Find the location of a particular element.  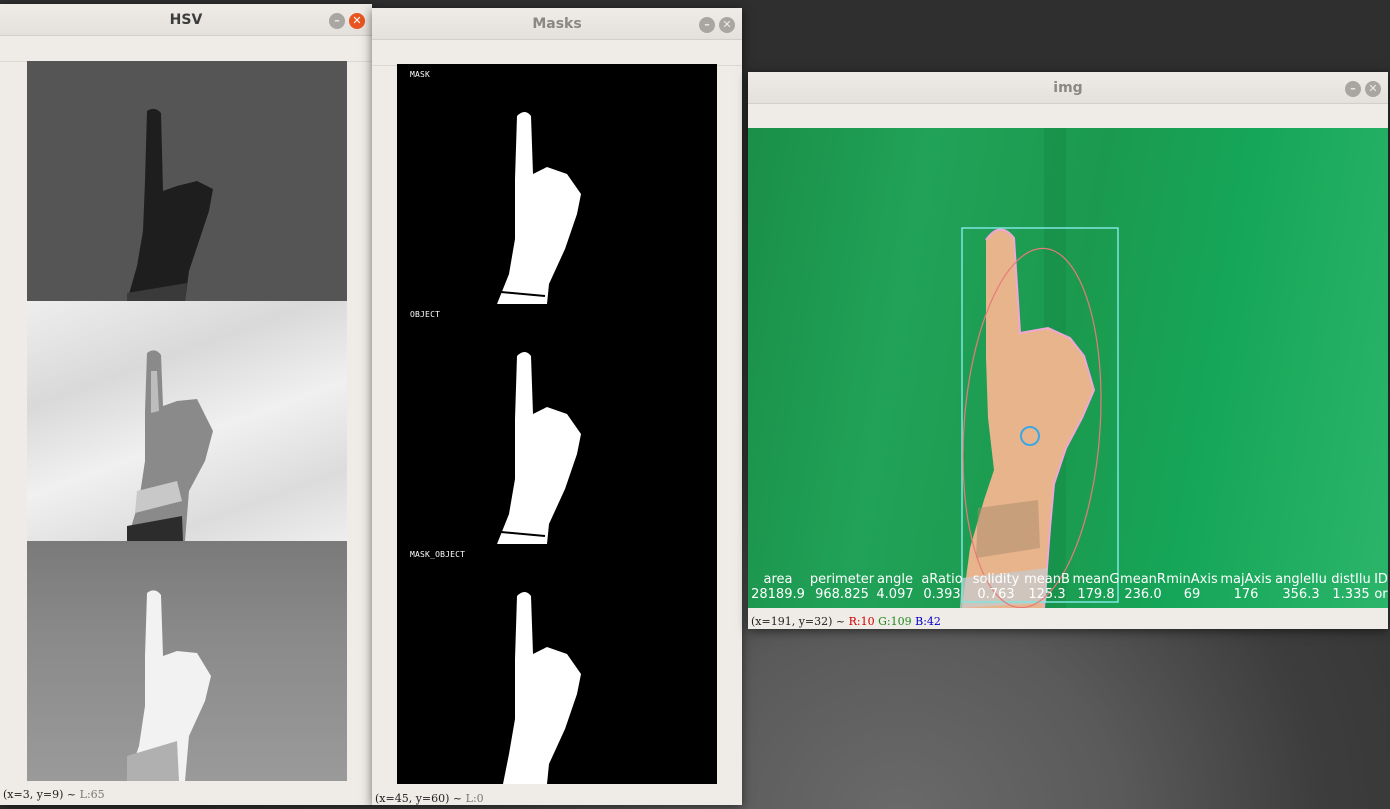

stat-header: ID is located at coordinates (1381, 579).